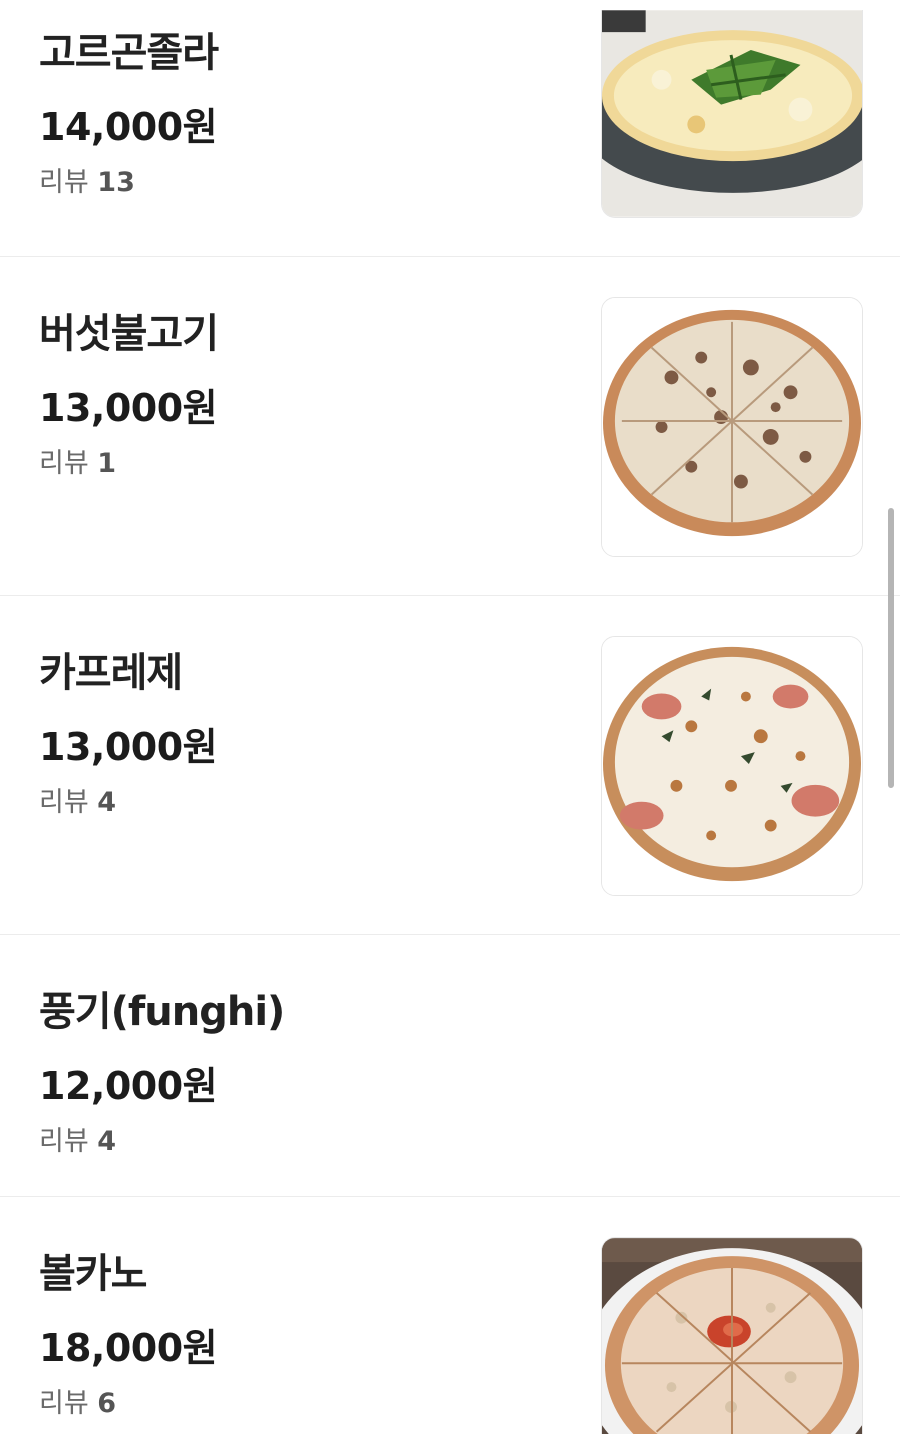 This screenshot has width=900, height=1434. Describe the element at coordinates (128, 1086) in the screenshot. I see `menu-item-price: 12,000원` at that location.